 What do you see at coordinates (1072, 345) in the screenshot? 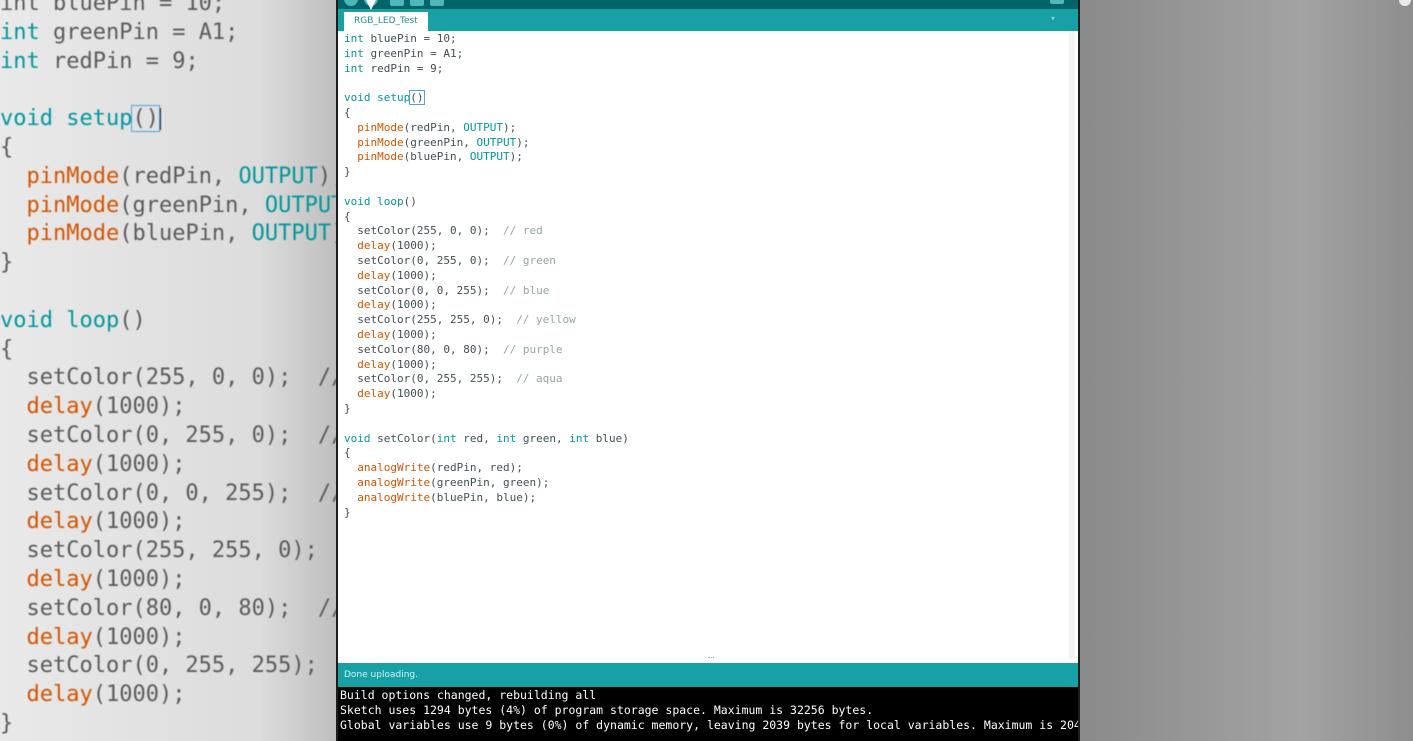
I see `editor-scrollbar` at bounding box center [1072, 345].